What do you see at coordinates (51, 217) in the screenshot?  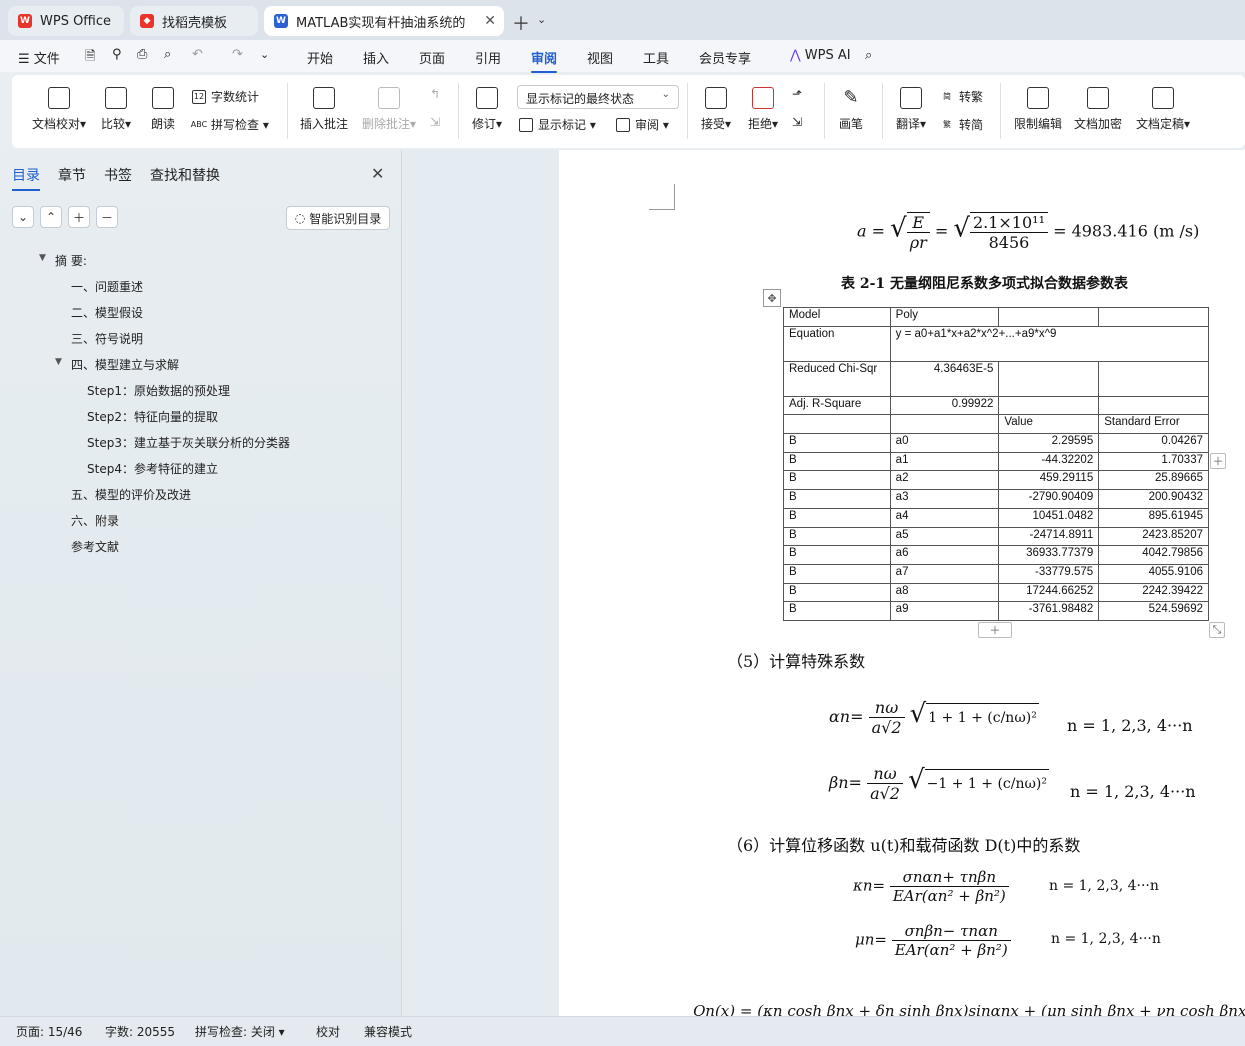 I see `collapse-up-icon: ⌃` at bounding box center [51, 217].